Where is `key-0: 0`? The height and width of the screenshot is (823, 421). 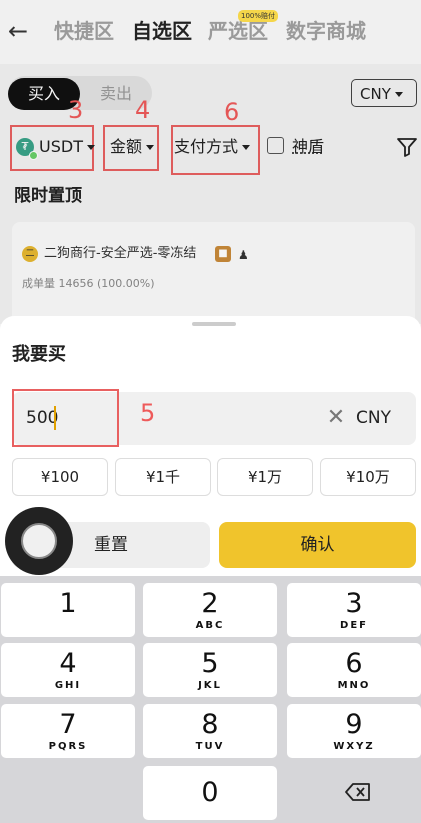 key-0: 0 is located at coordinates (210, 793).